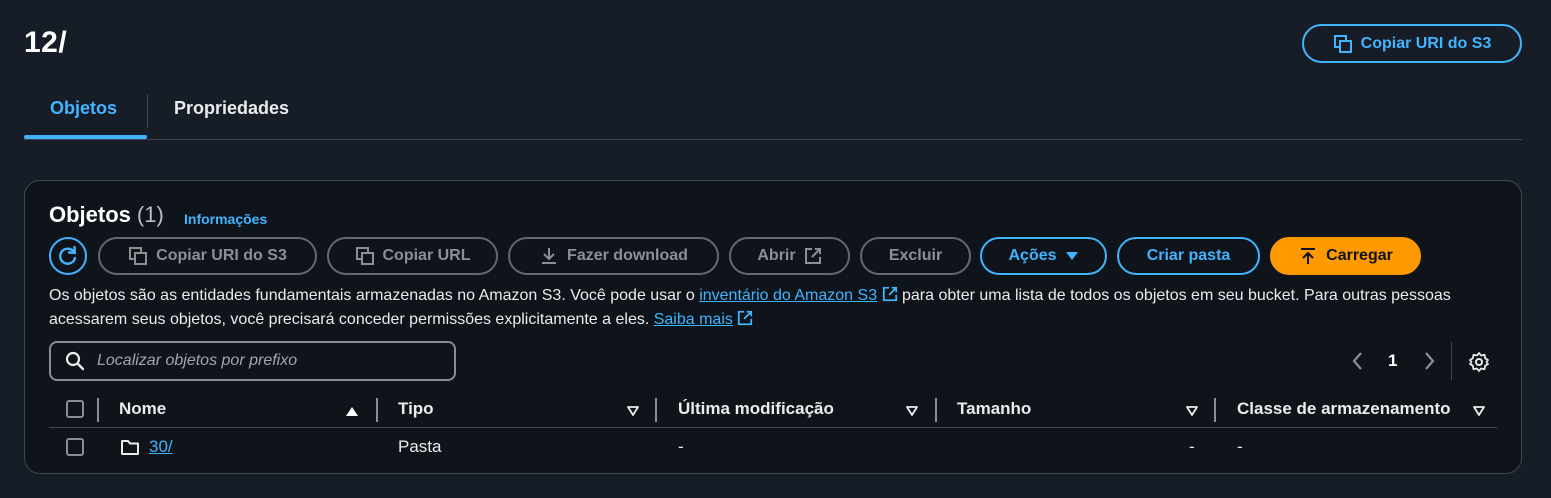 The height and width of the screenshot is (498, 1551). I want to click on row-size: -, so click(1192, 446).